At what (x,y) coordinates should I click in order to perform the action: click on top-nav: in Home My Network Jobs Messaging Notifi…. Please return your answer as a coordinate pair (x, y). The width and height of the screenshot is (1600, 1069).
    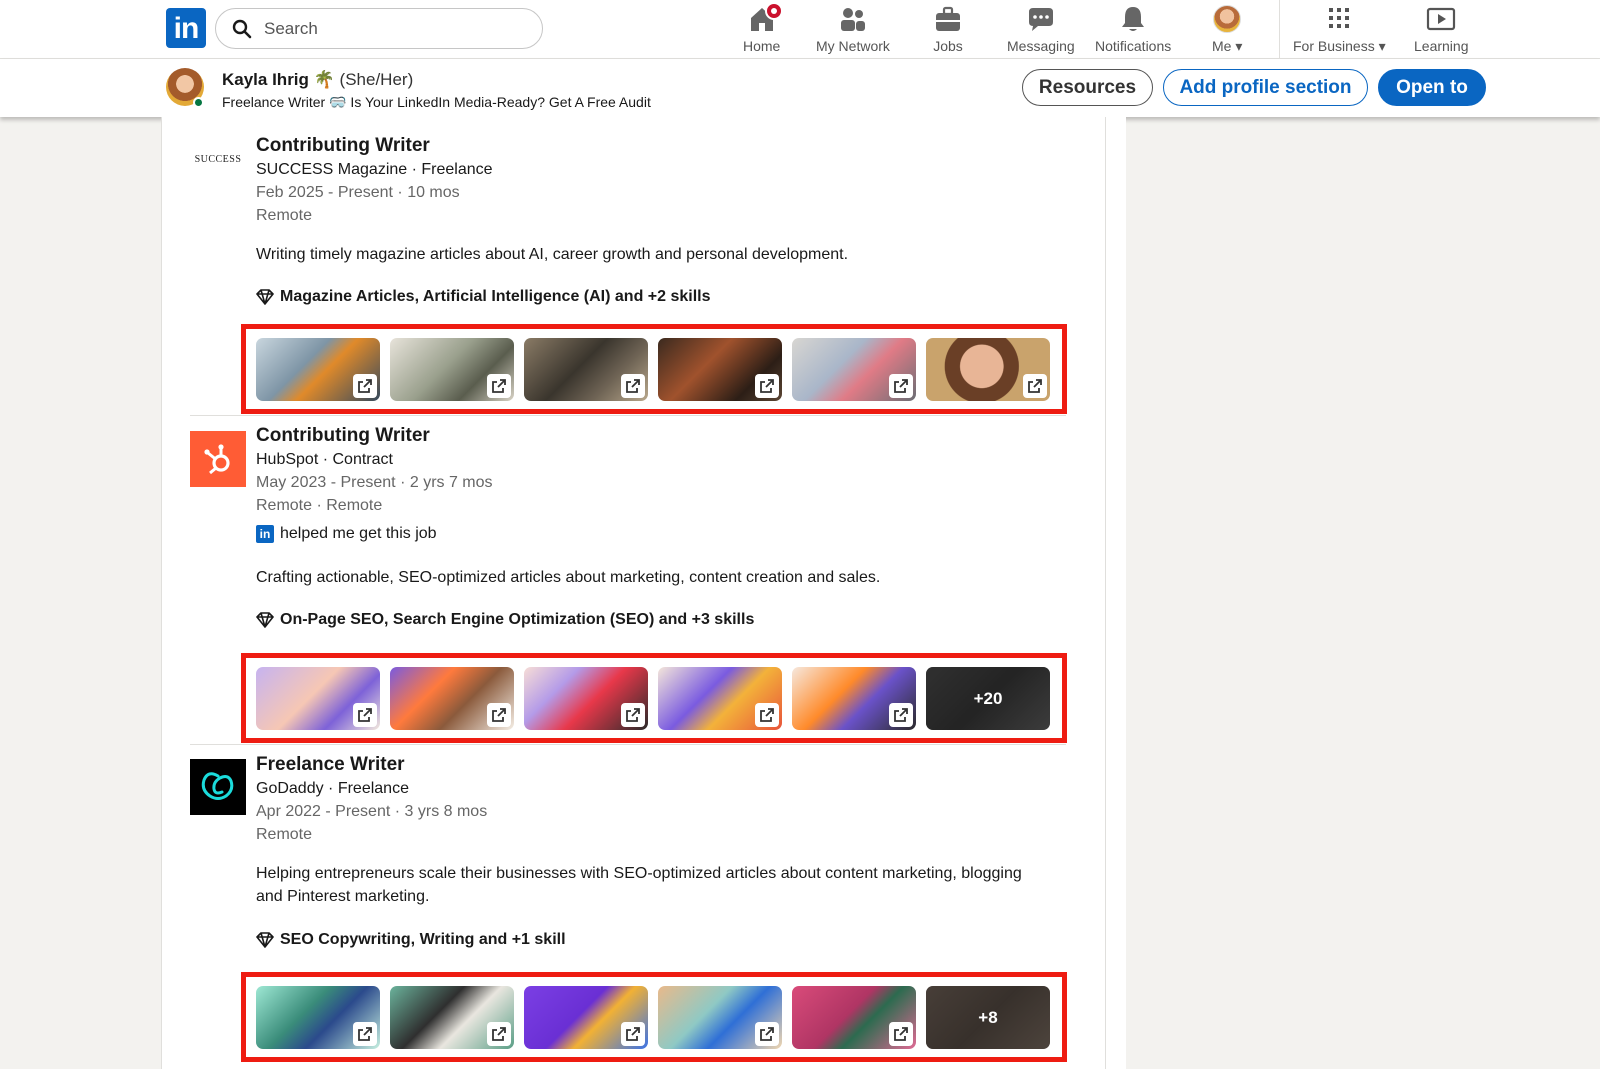
    Looking at the image, I should click on (800, 29).